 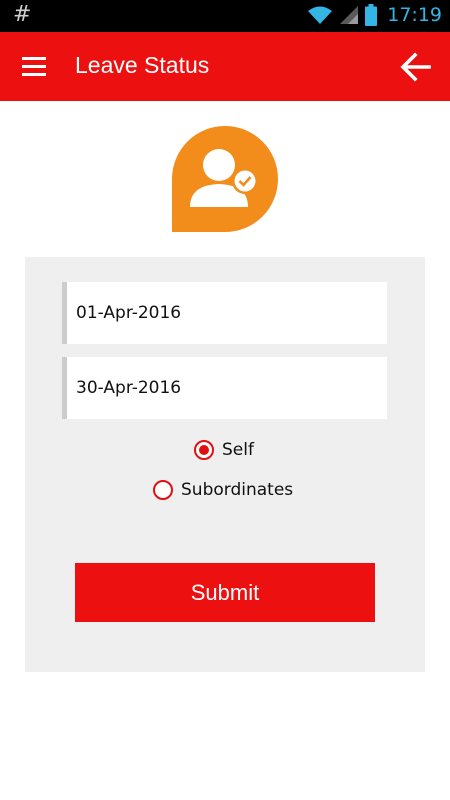 I want to click on status-time: 17:19, so click(x=414, y=15).